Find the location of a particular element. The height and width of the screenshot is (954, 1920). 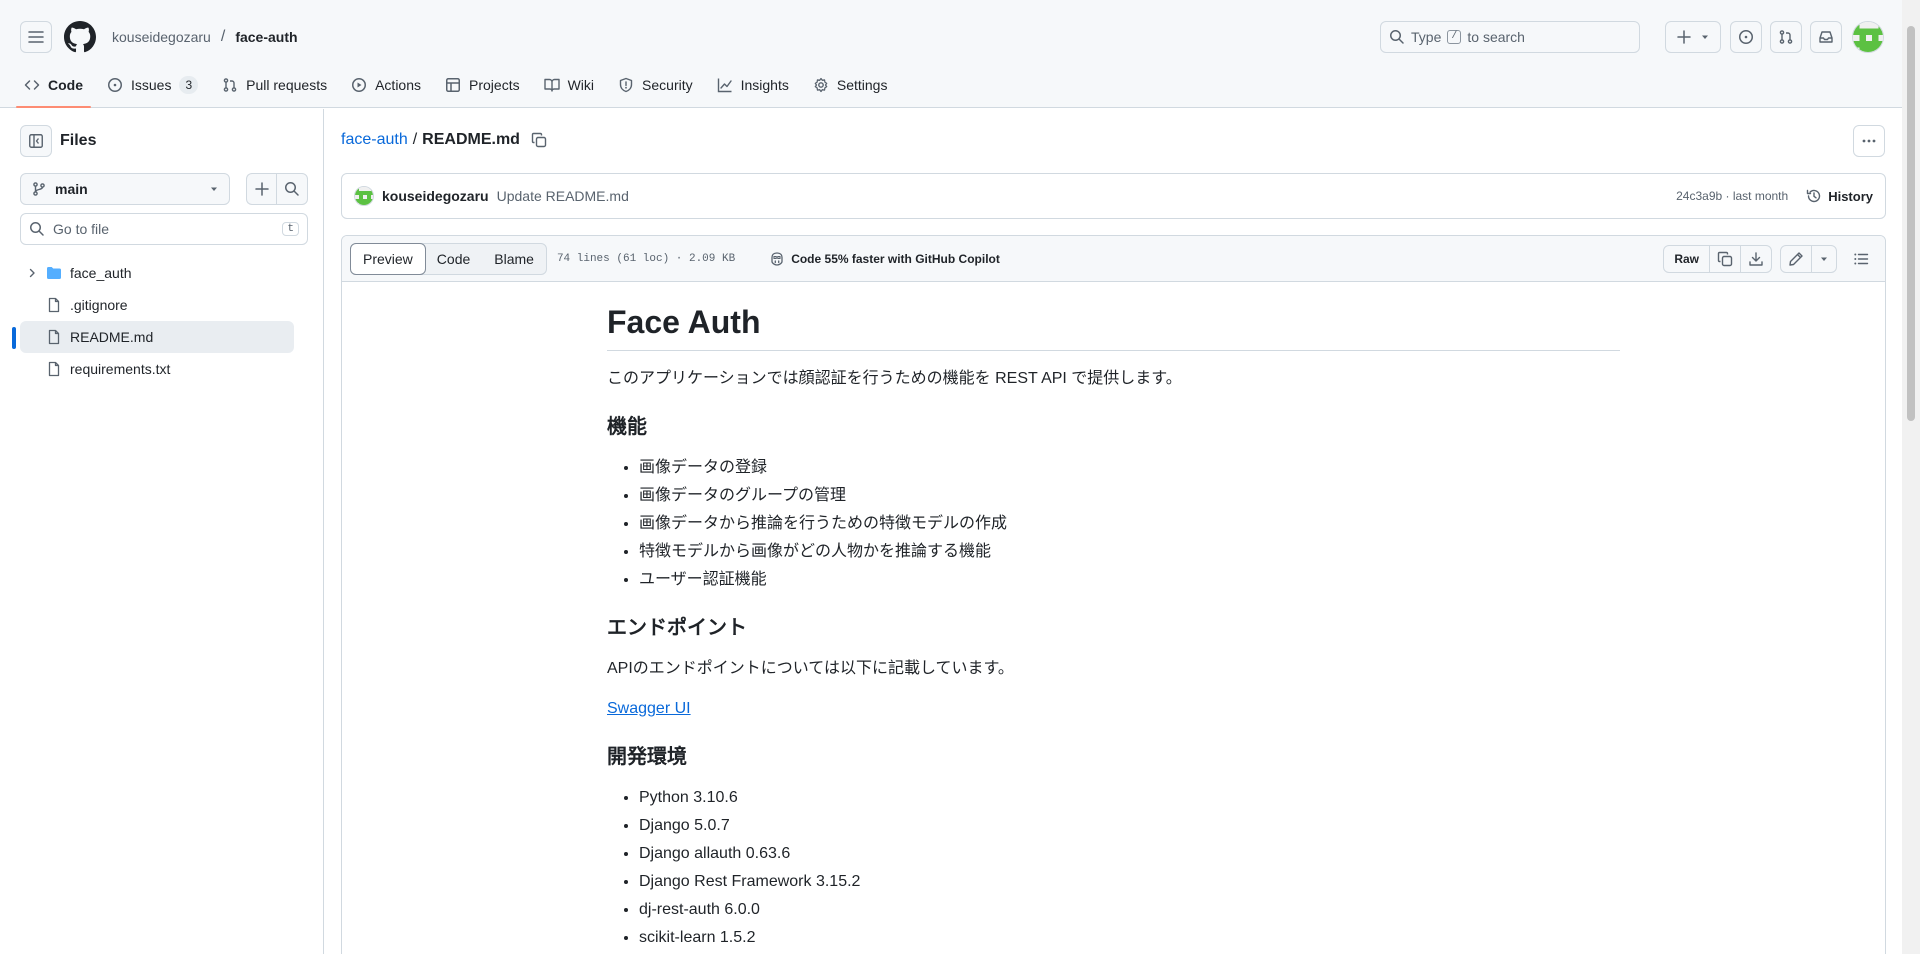

tab-security: Security is located at coordinates (655, 85).